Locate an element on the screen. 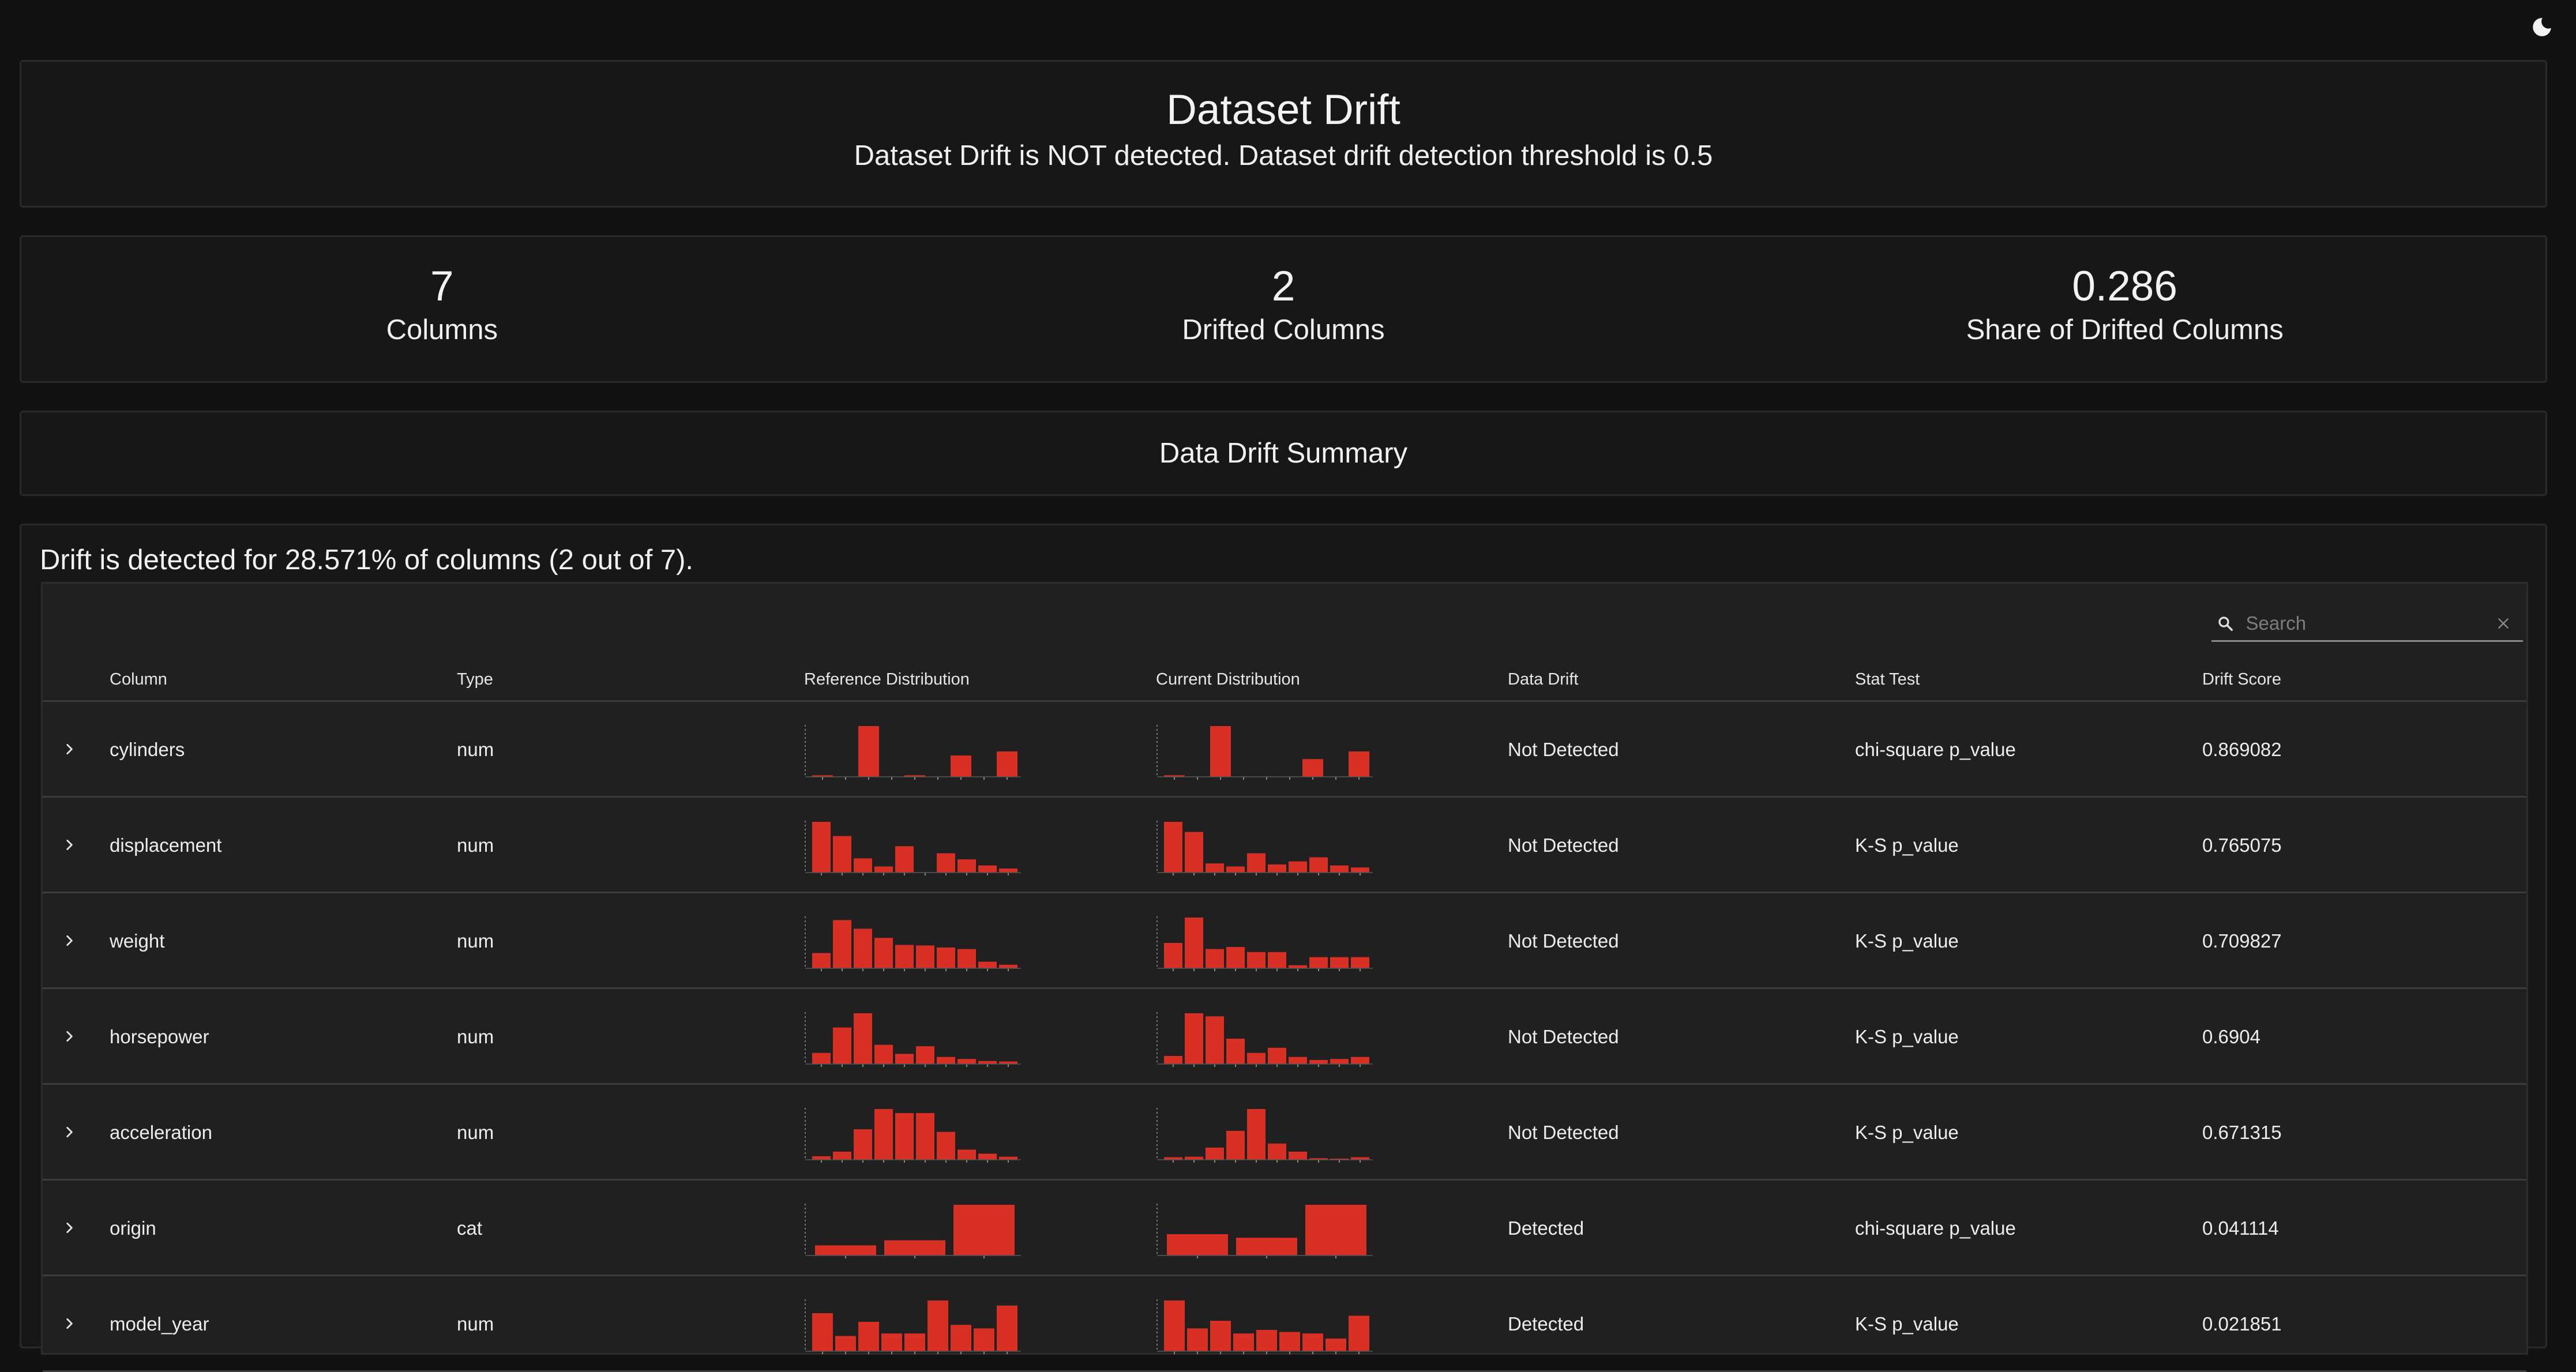 The width and height of the screenshot is (2576, 1372). search-input is located at coordinates (2368, 623).